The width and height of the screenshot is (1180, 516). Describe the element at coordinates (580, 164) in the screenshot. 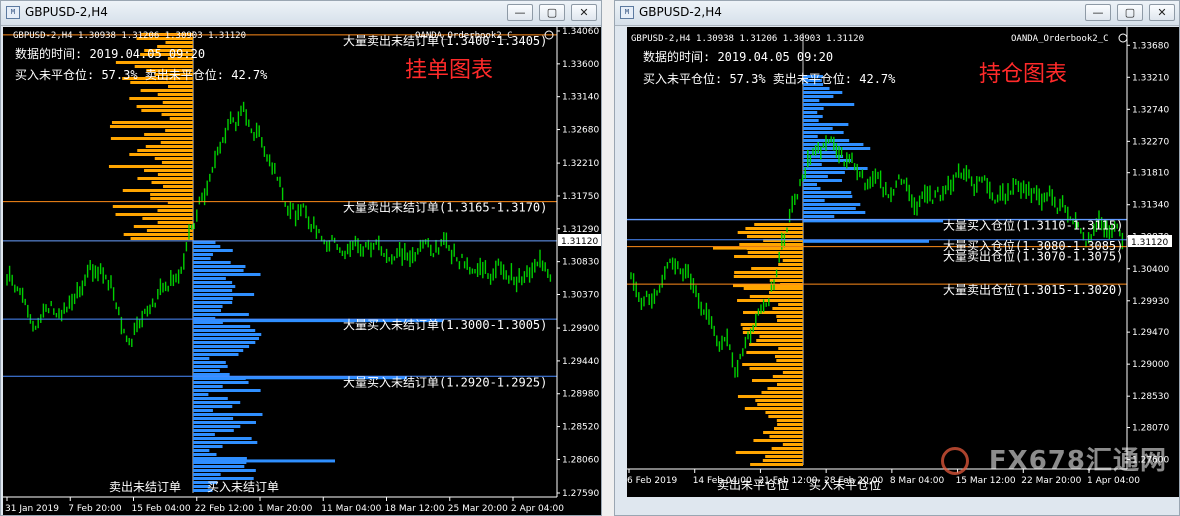

I see `price-tick-label: 1.32210` at that location.